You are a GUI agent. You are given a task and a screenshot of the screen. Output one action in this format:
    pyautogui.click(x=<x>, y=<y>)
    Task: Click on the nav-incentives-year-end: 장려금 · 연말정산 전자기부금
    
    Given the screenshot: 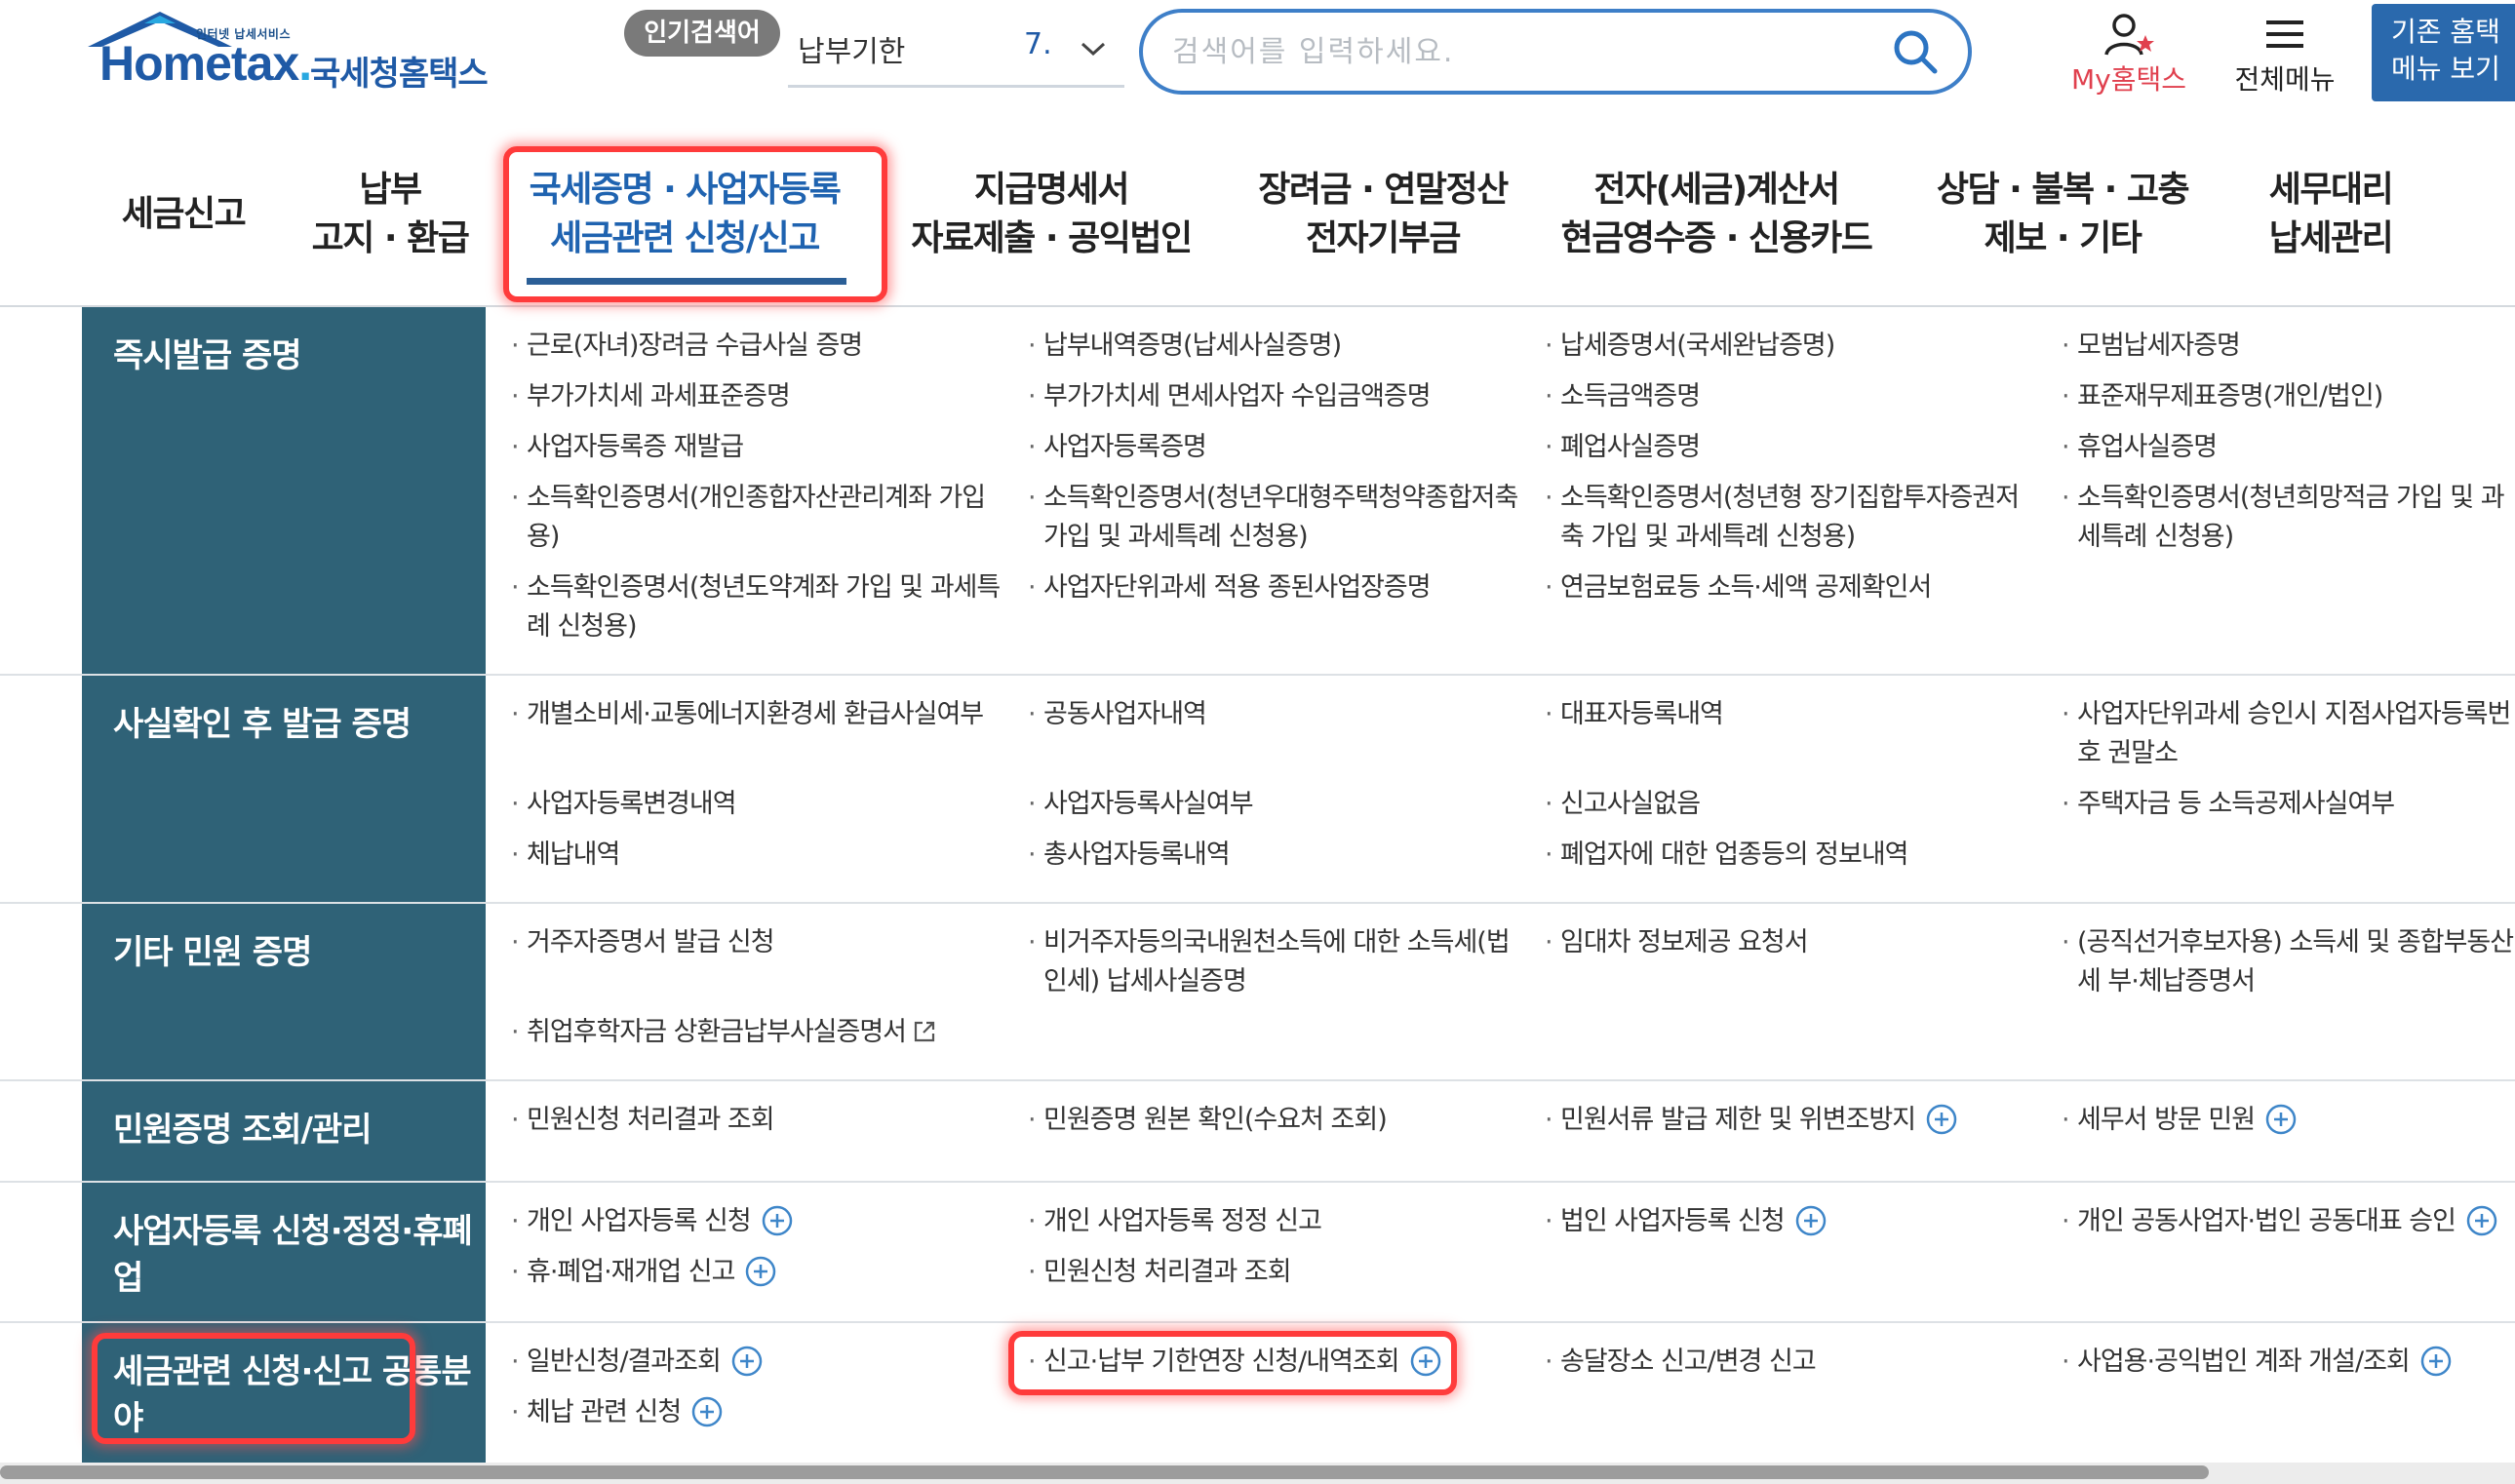 What is the action you would take?
    pyautogui.click(x=1383, y=214)
    